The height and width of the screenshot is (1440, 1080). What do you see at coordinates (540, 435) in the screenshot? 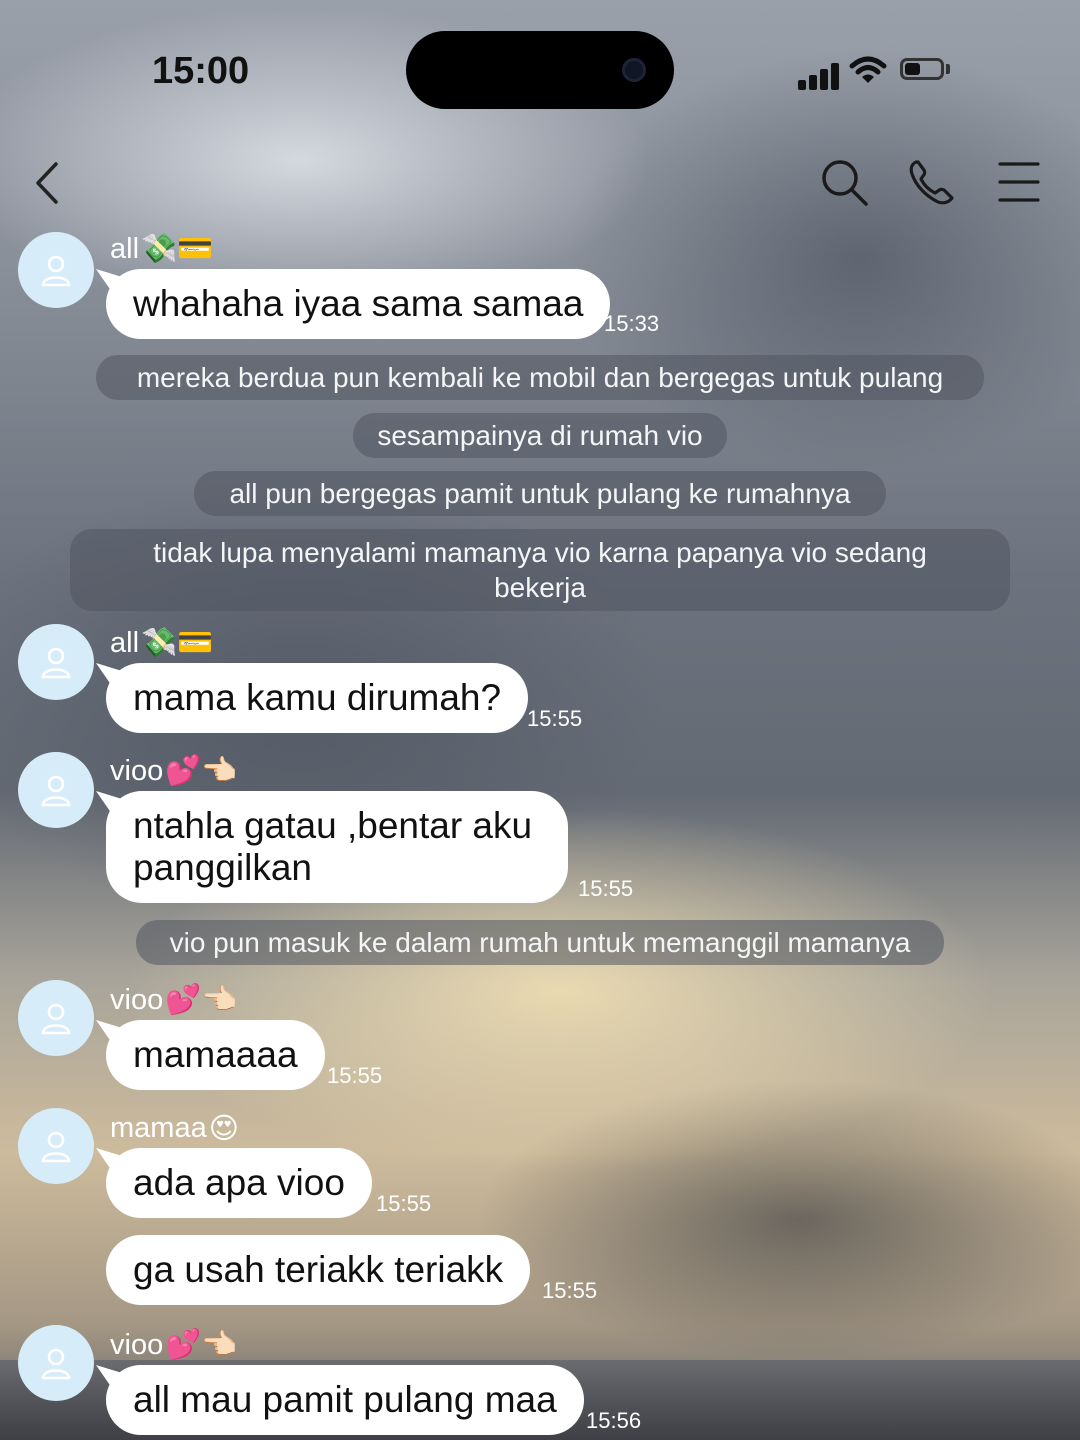
I see `narration-text: sesampainya di rumah vio` at bounding box center [540, 435].